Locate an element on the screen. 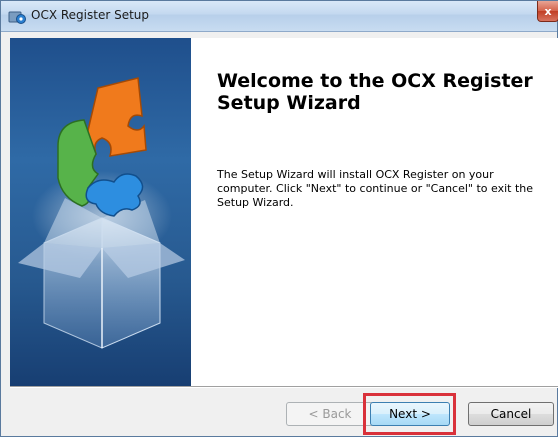  close-icon: x is located at coordinates (547, 11).